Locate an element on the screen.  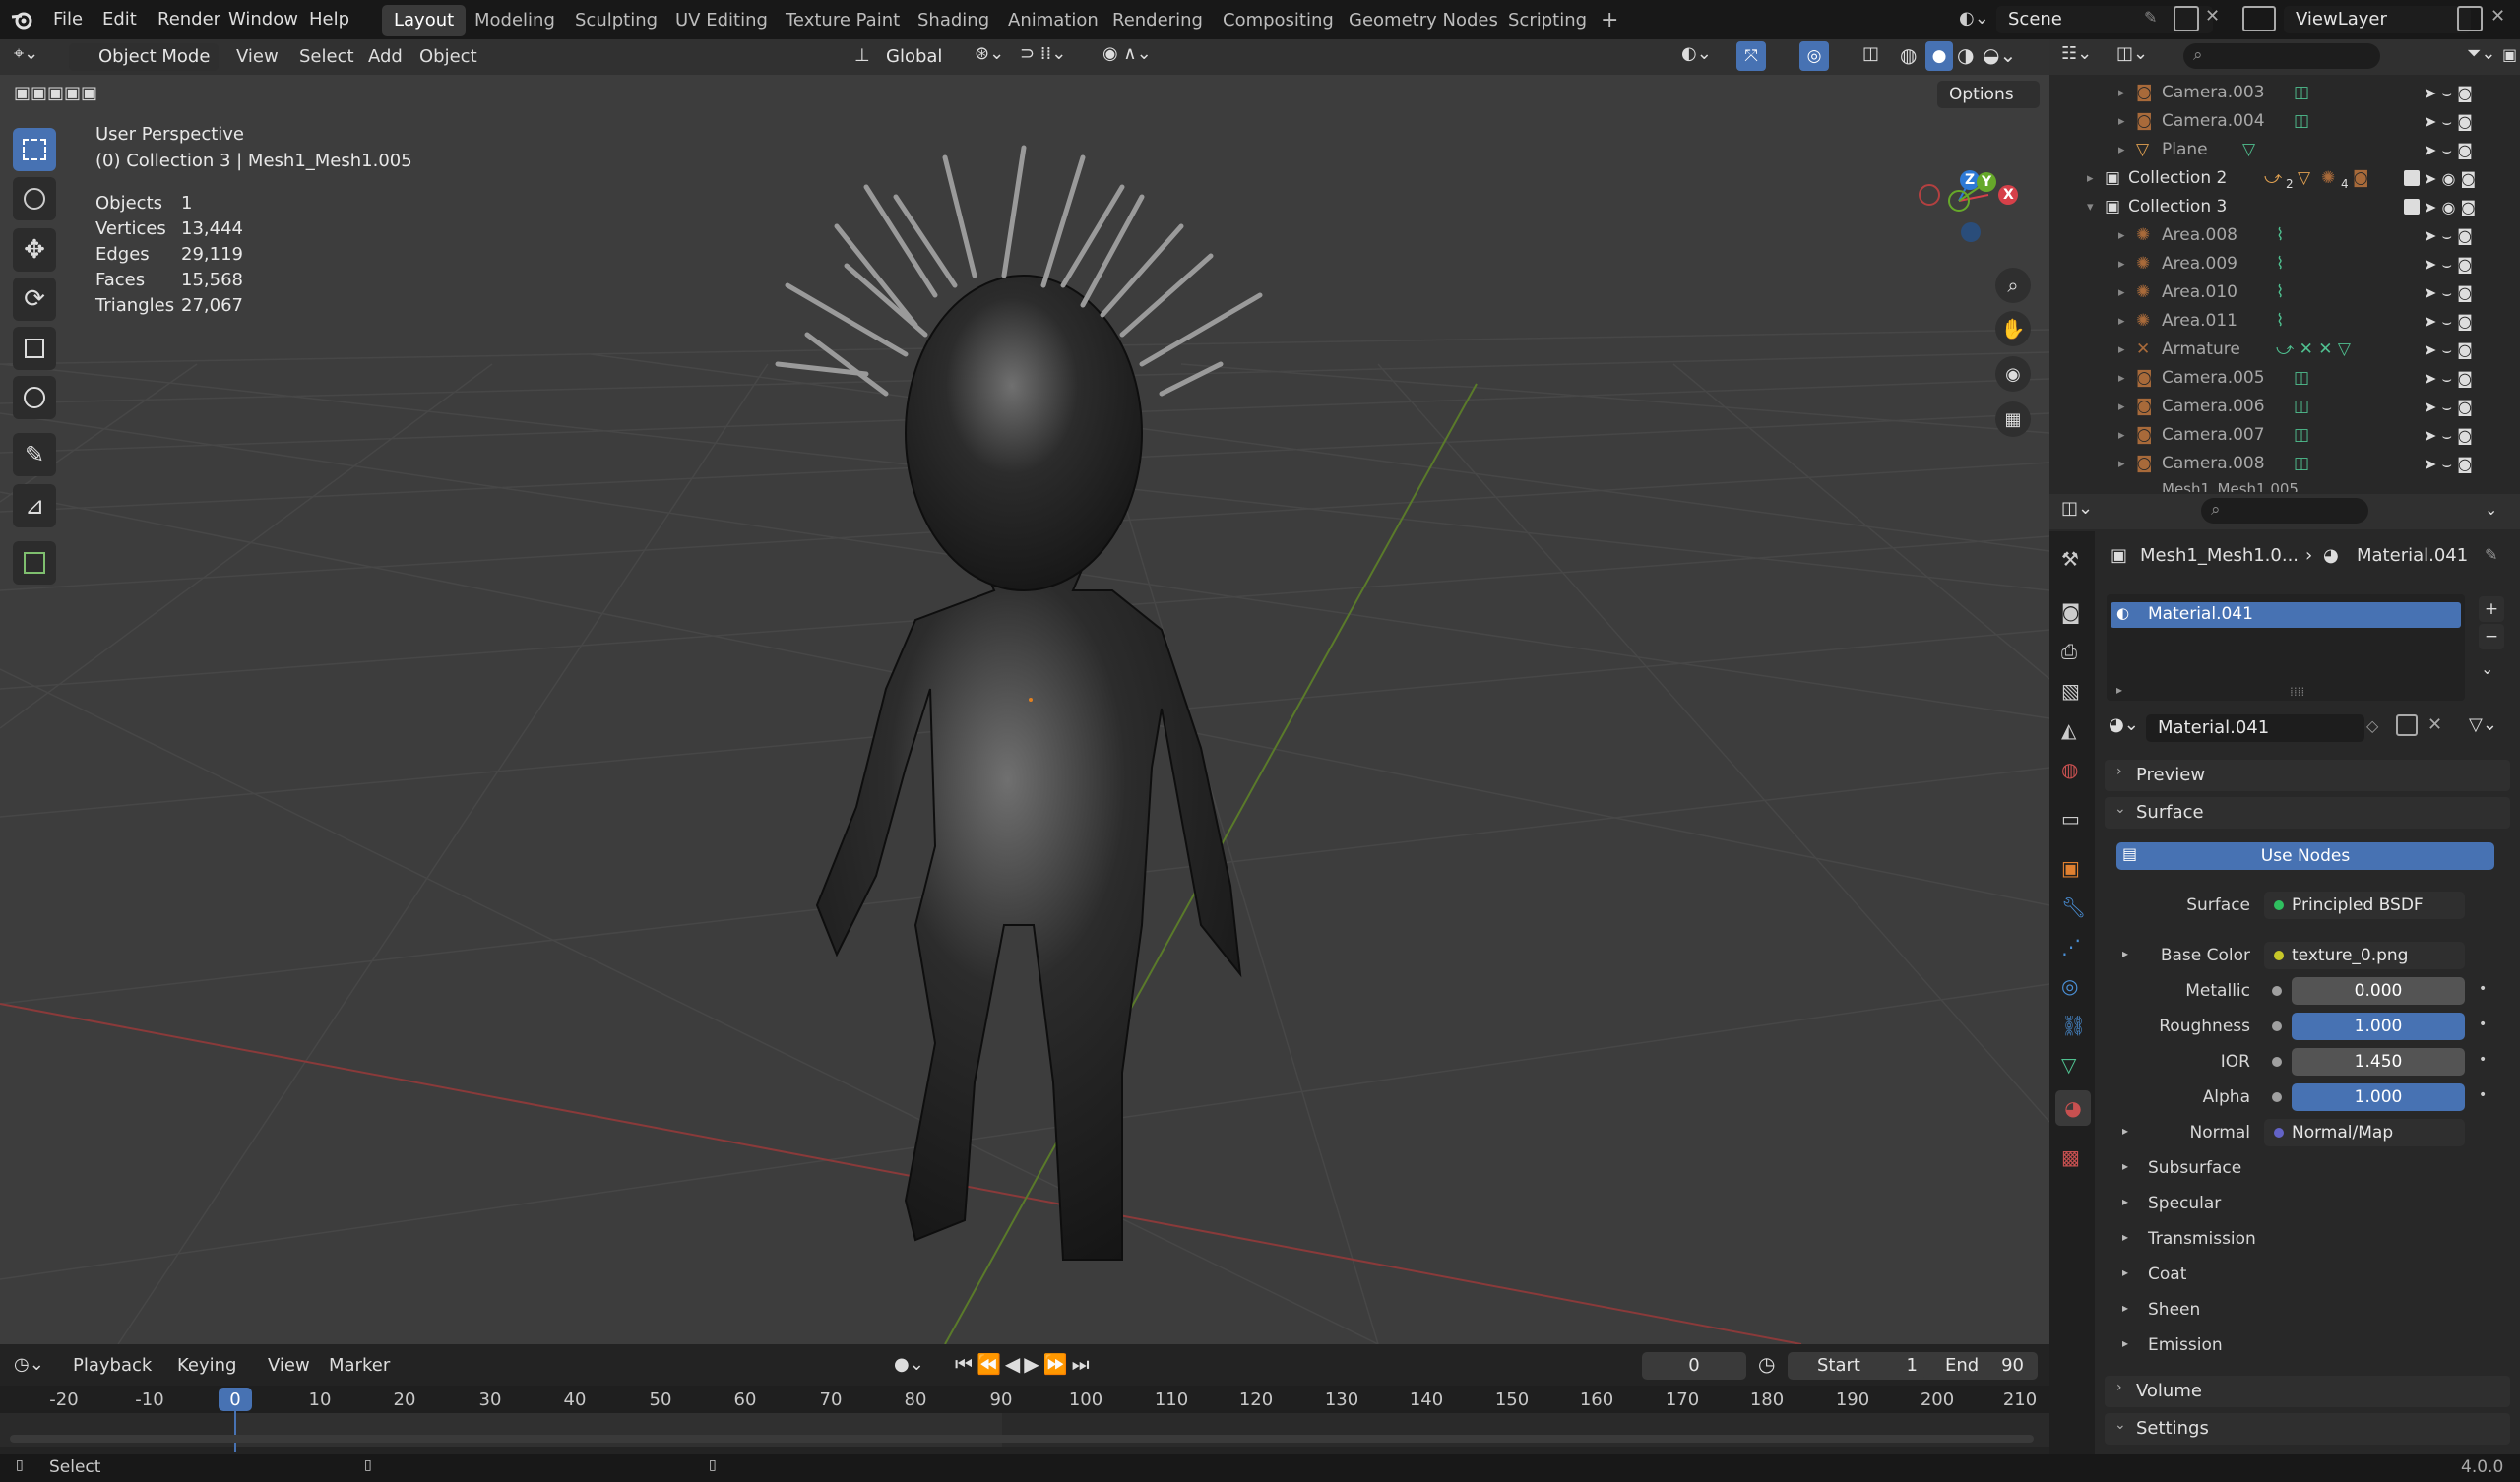
add-cube-tool-icon is located at coordinates (34, 563).